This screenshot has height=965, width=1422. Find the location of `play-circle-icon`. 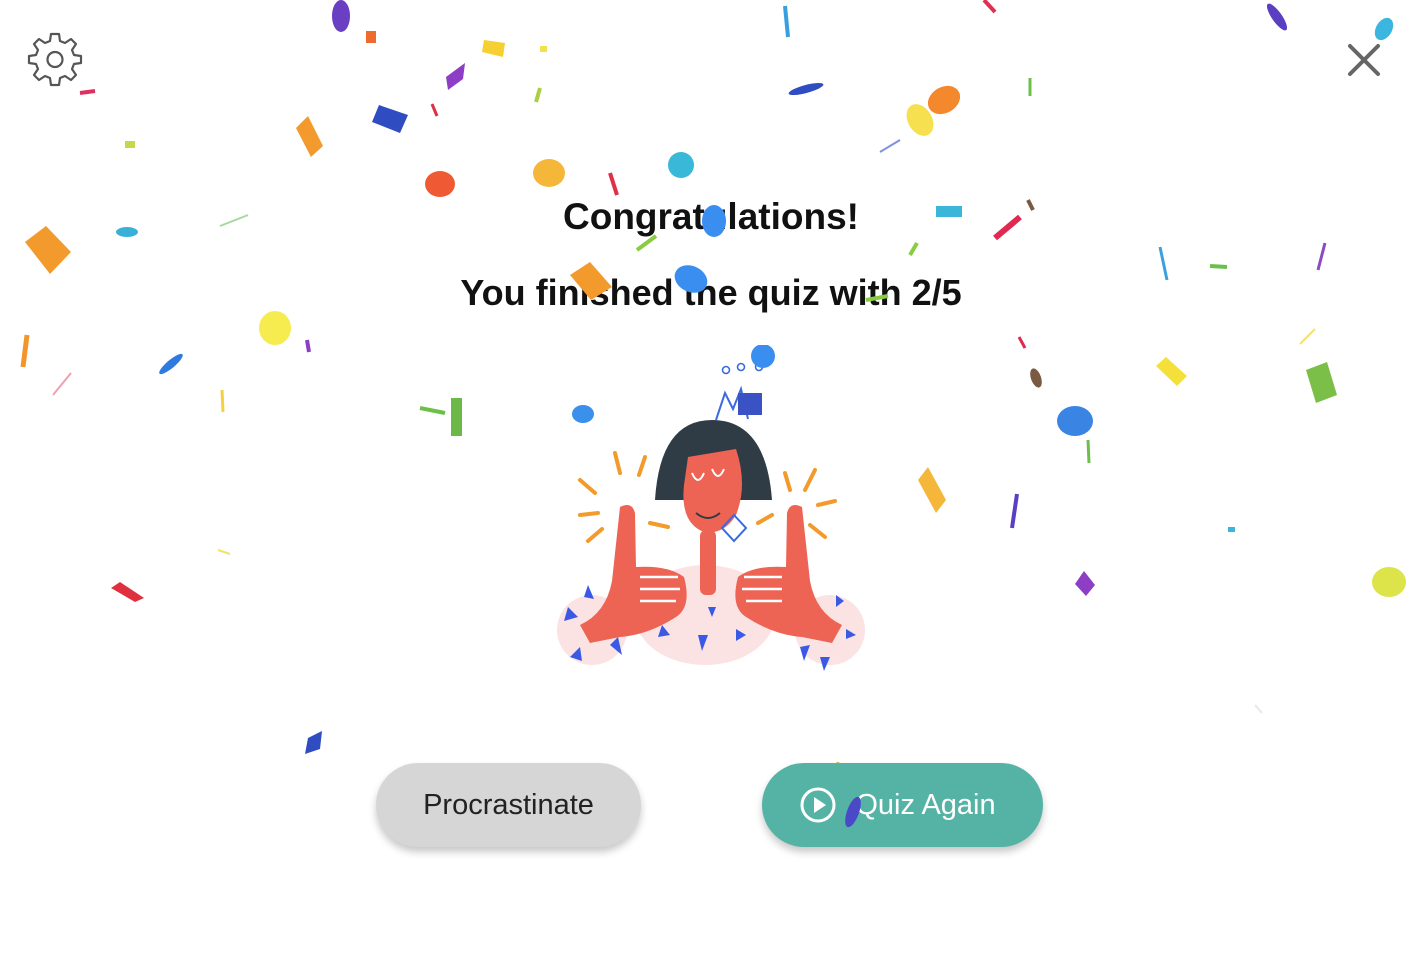

play-circle-icon is located at coordinates (818, 805).